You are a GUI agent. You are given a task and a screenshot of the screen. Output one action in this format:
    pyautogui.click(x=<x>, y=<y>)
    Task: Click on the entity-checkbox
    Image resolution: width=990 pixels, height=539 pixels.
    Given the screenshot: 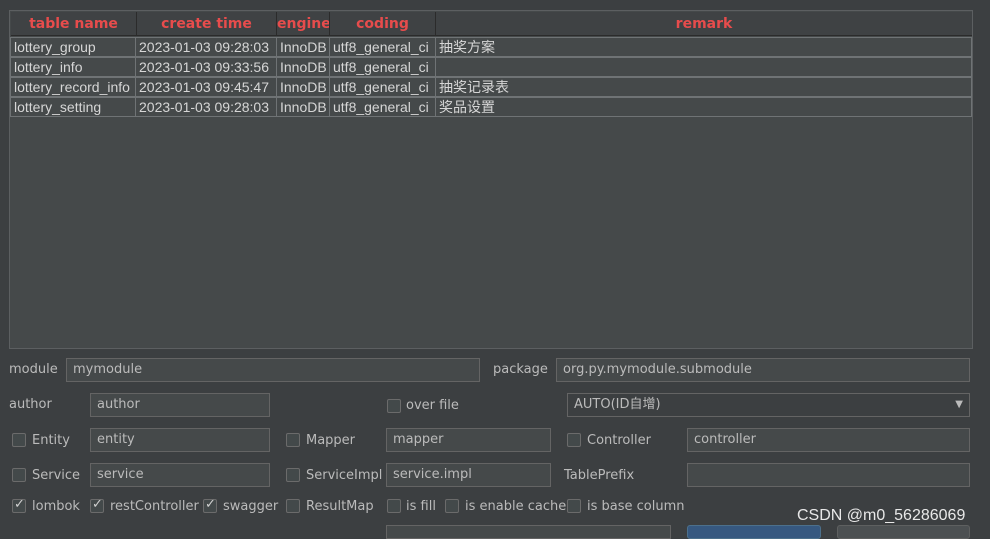 What is the action you would take?
    pyautogui.click(x=19, y=440)
    